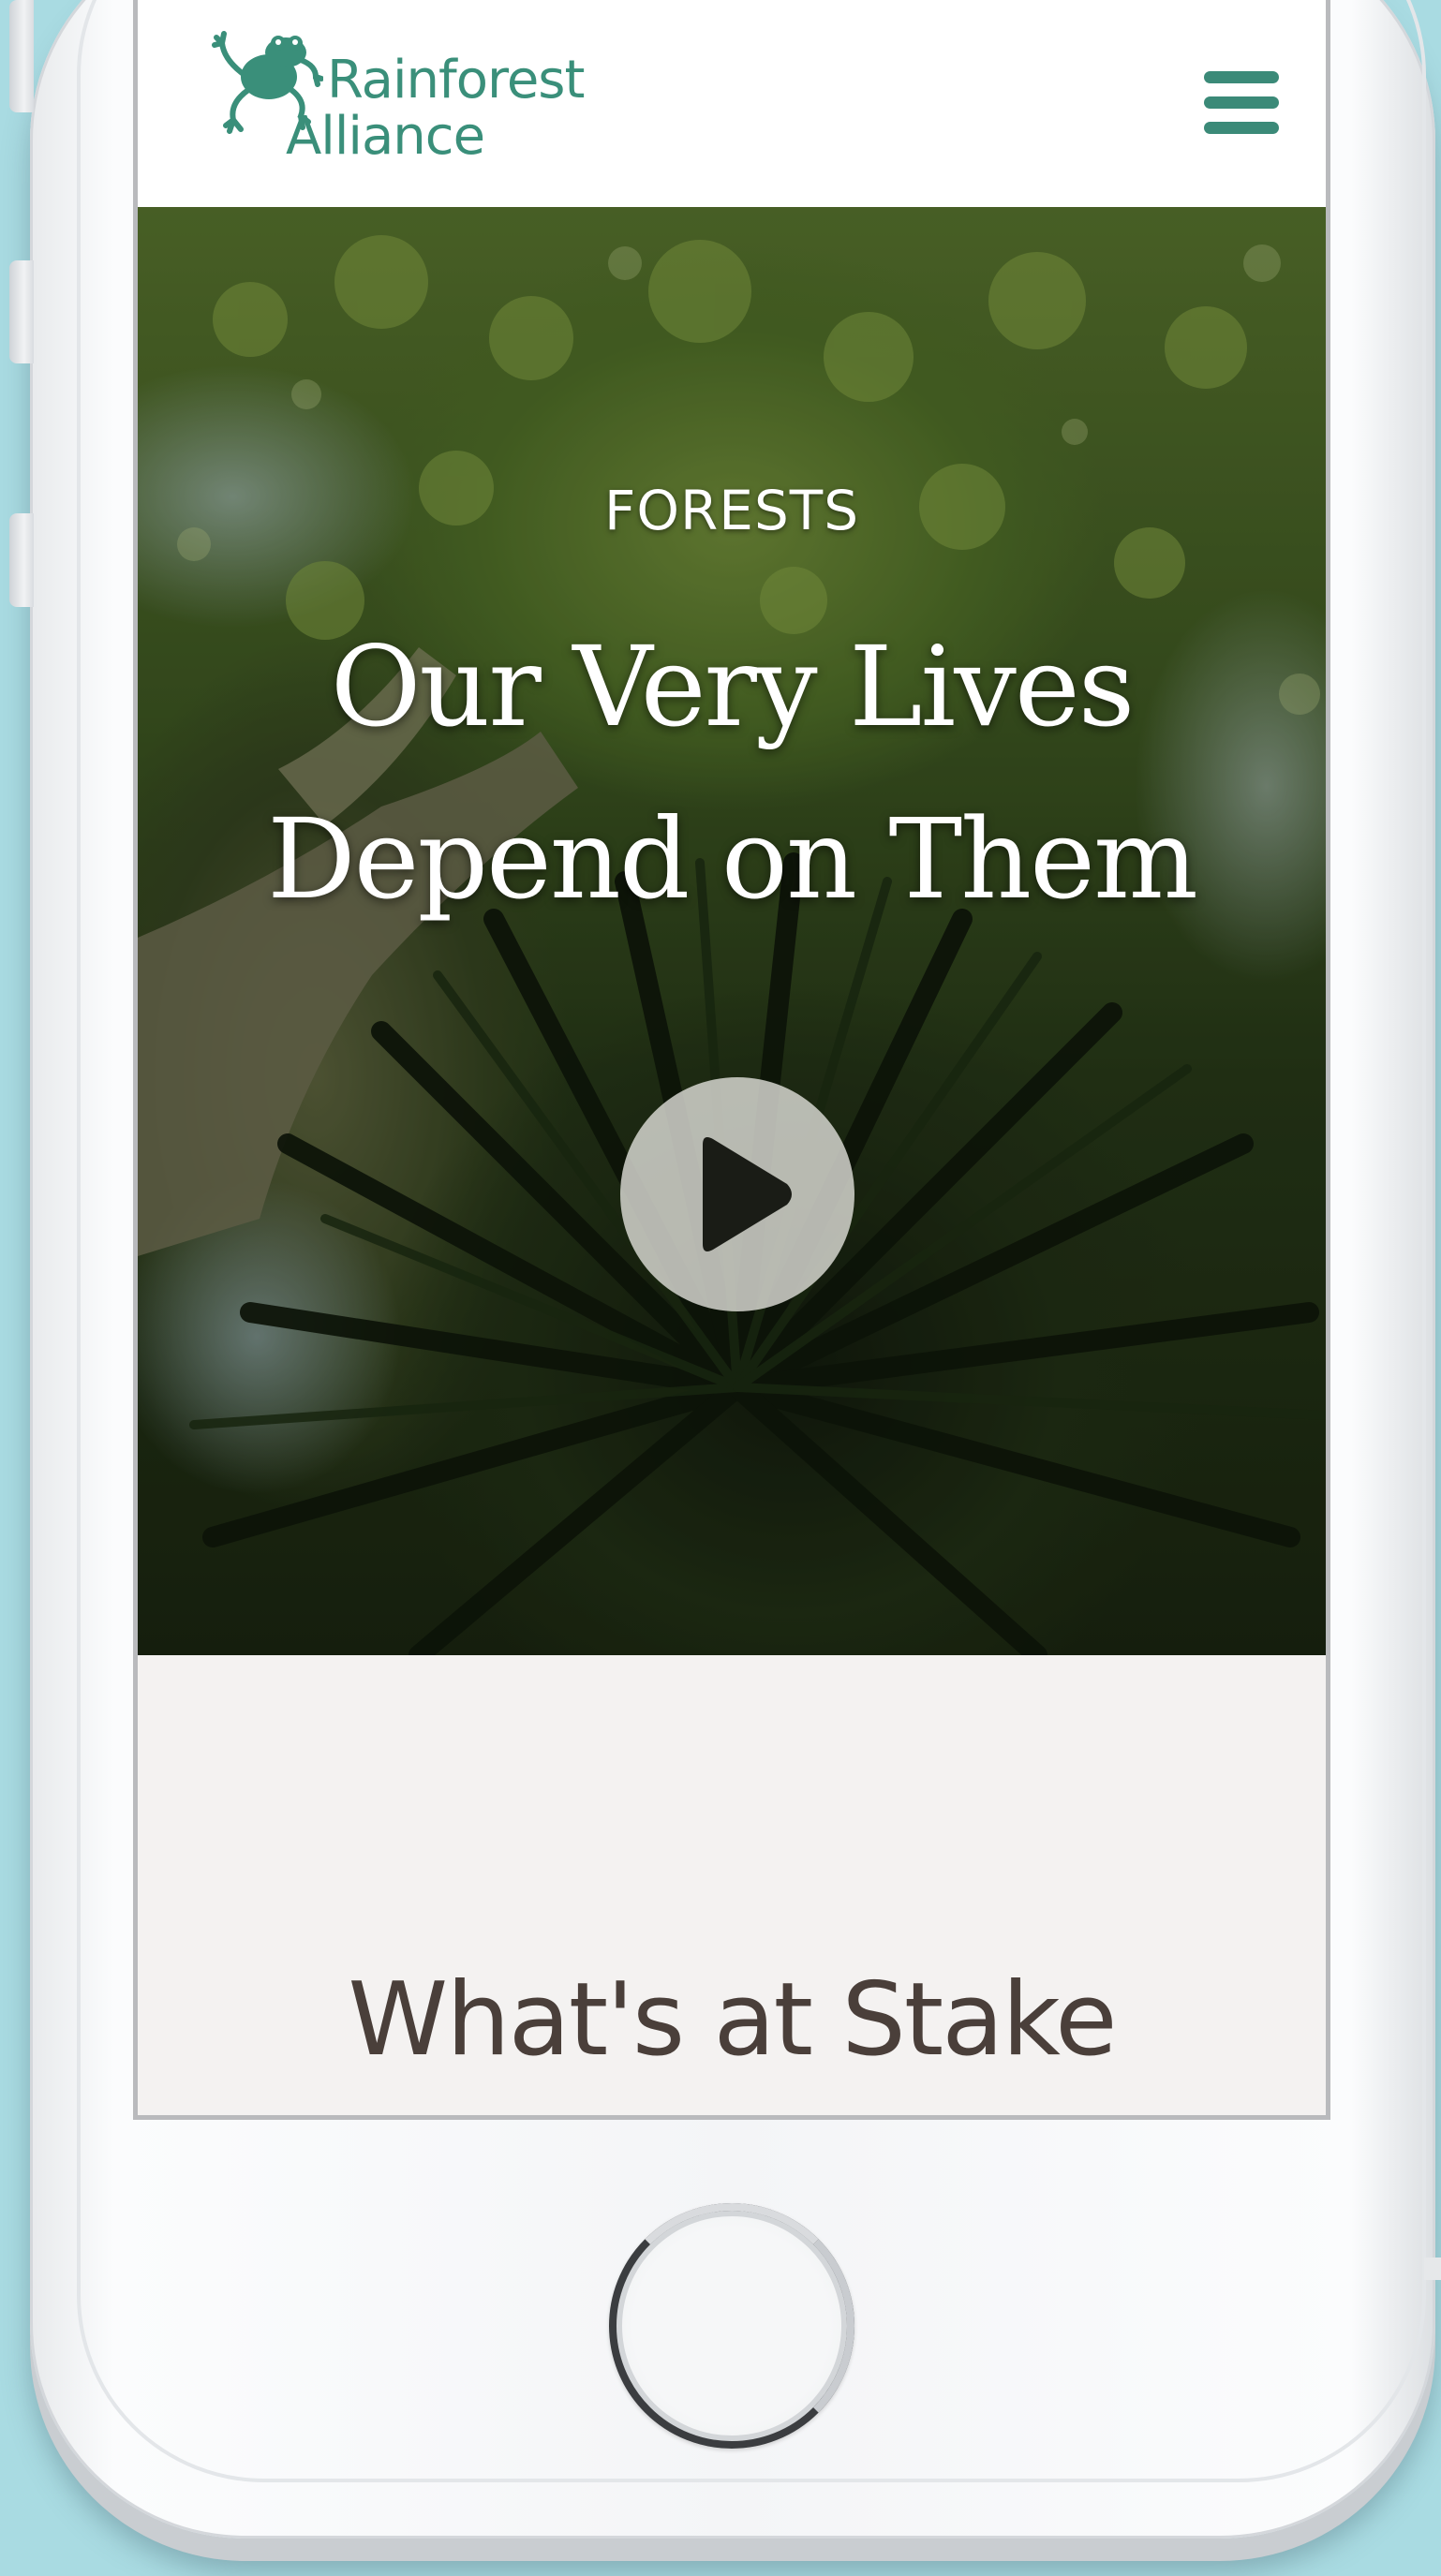 This screenshot has width=1441, height=2576. What do you see at coordinates (1241, 77) in the screenshot?
I see `menu-bar-top` at bounding box center [1241, 77].